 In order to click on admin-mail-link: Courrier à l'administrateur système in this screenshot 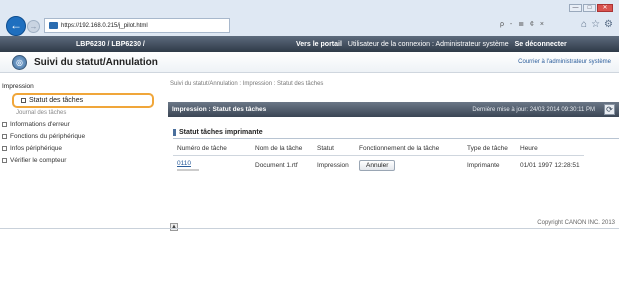, I will do `click(564, 62)`.